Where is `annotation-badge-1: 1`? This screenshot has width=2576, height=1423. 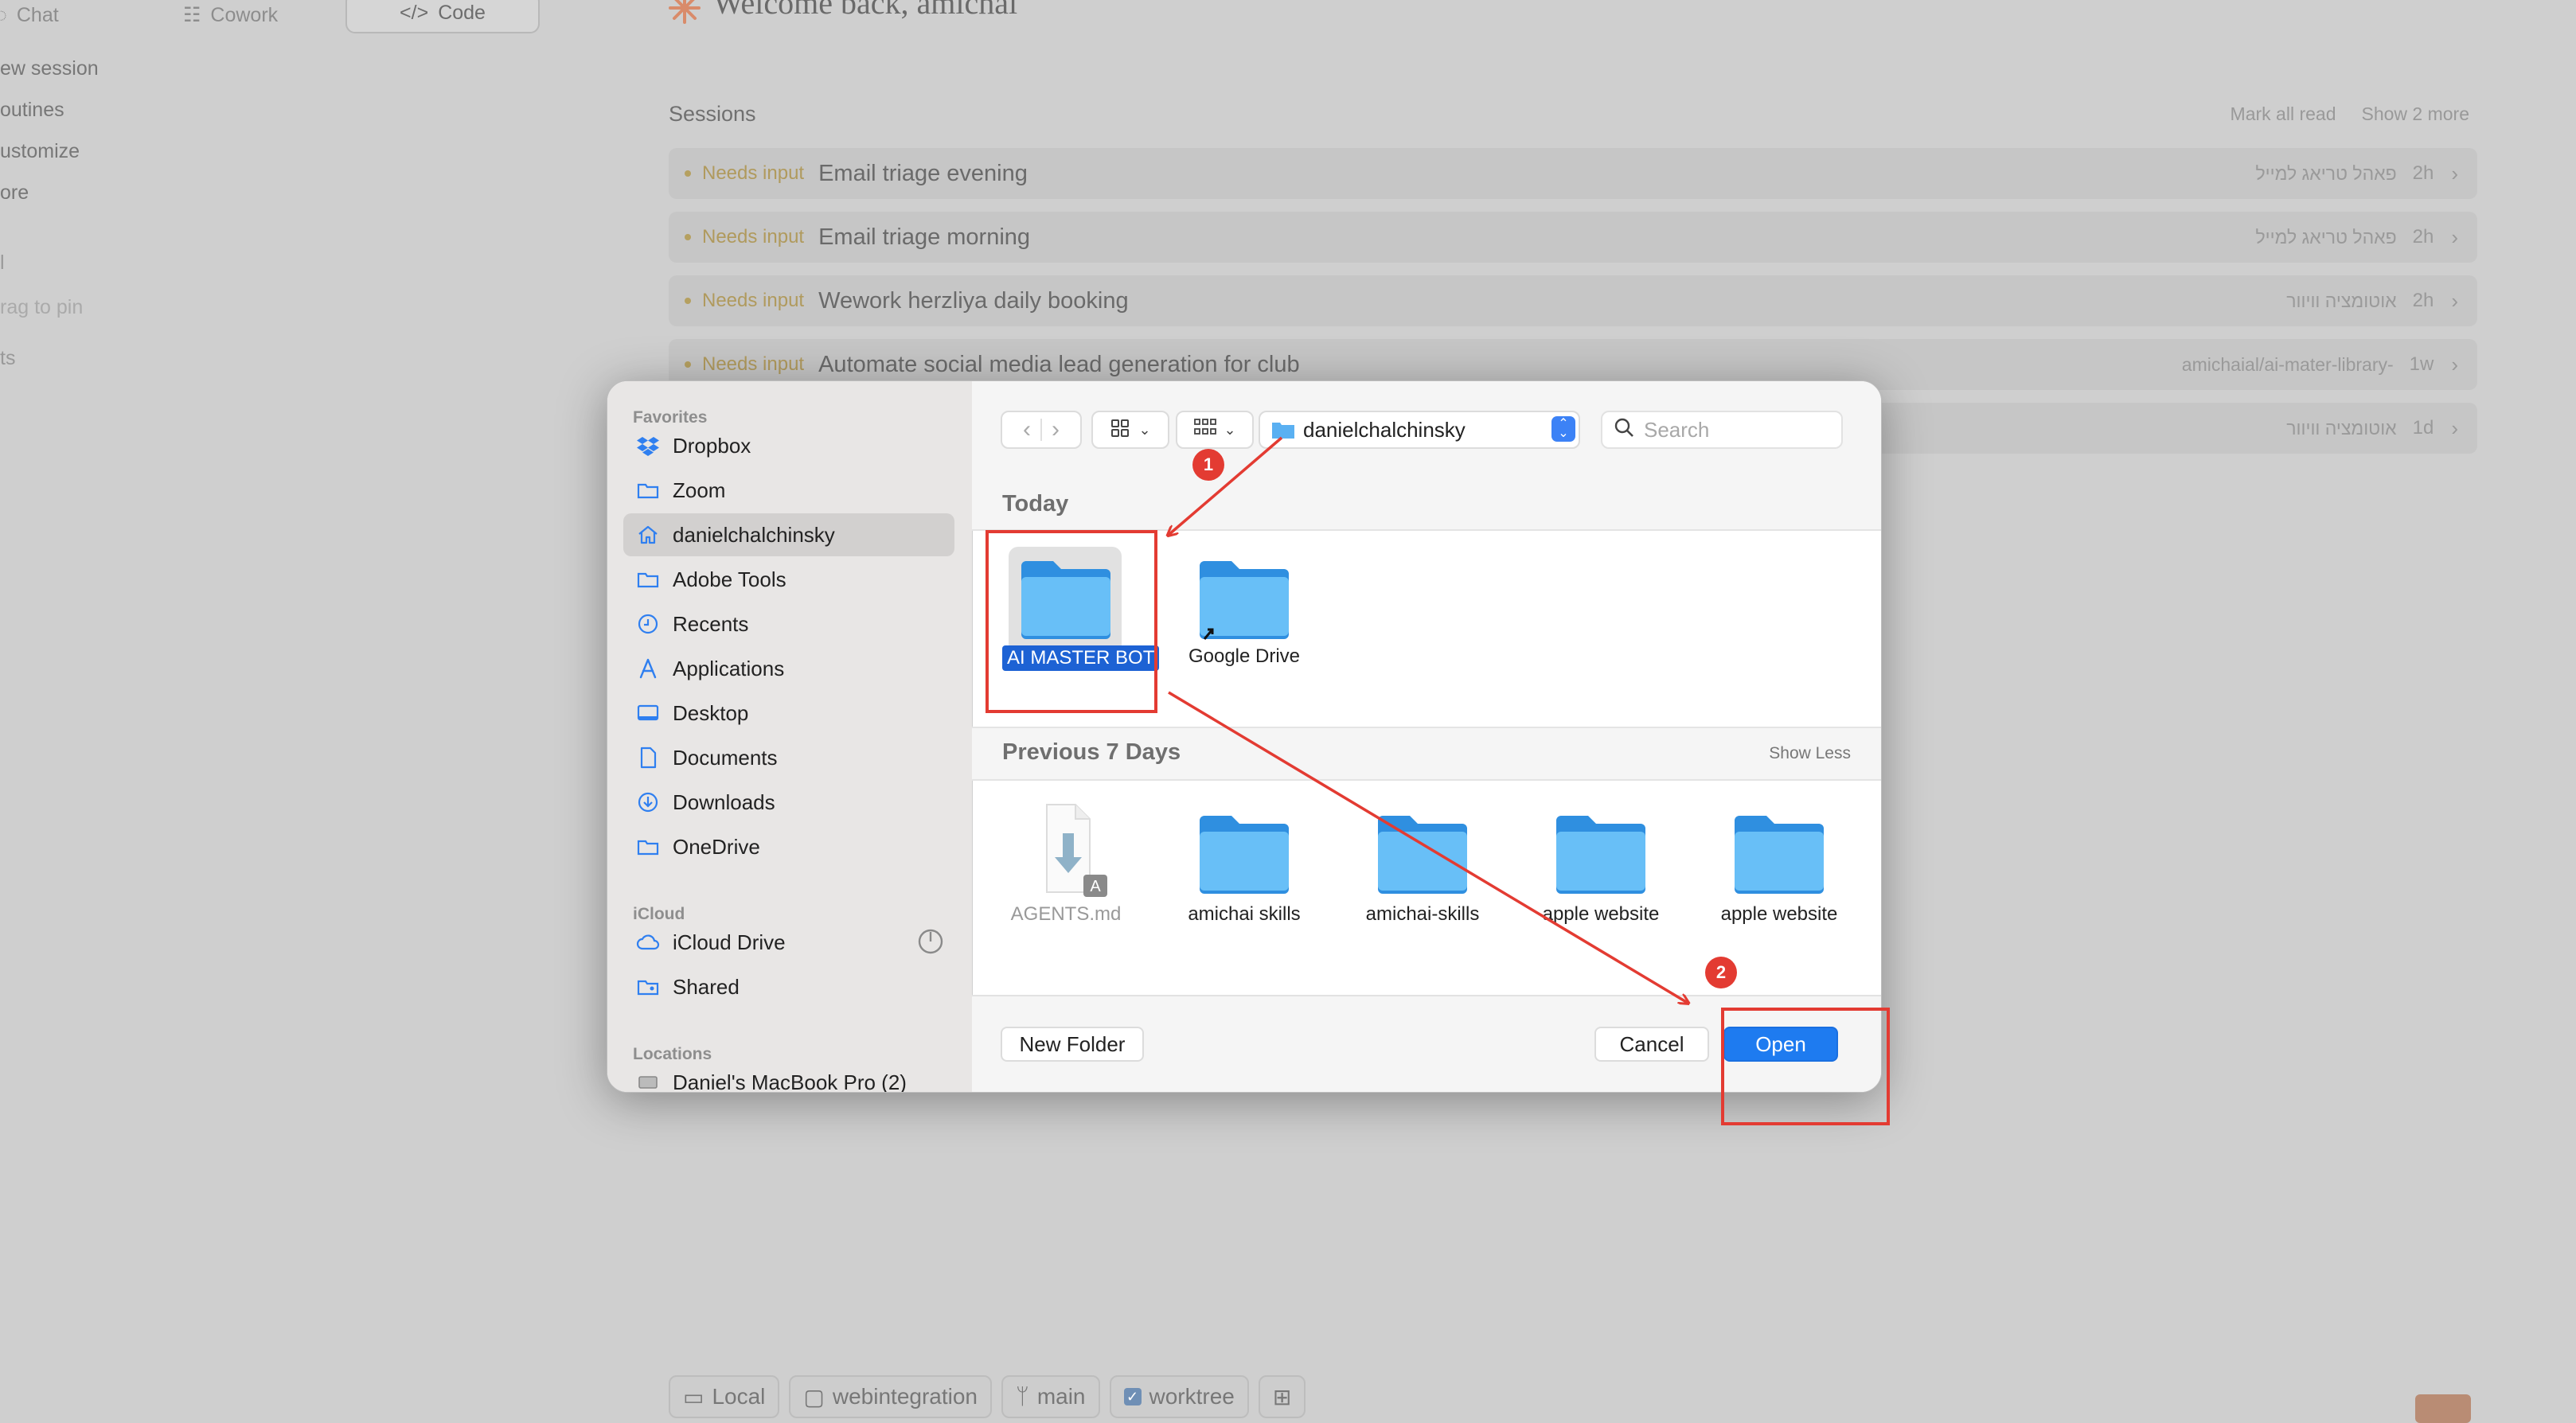
annotation-badge-1: 1 is located at coordinates (1208, 465).